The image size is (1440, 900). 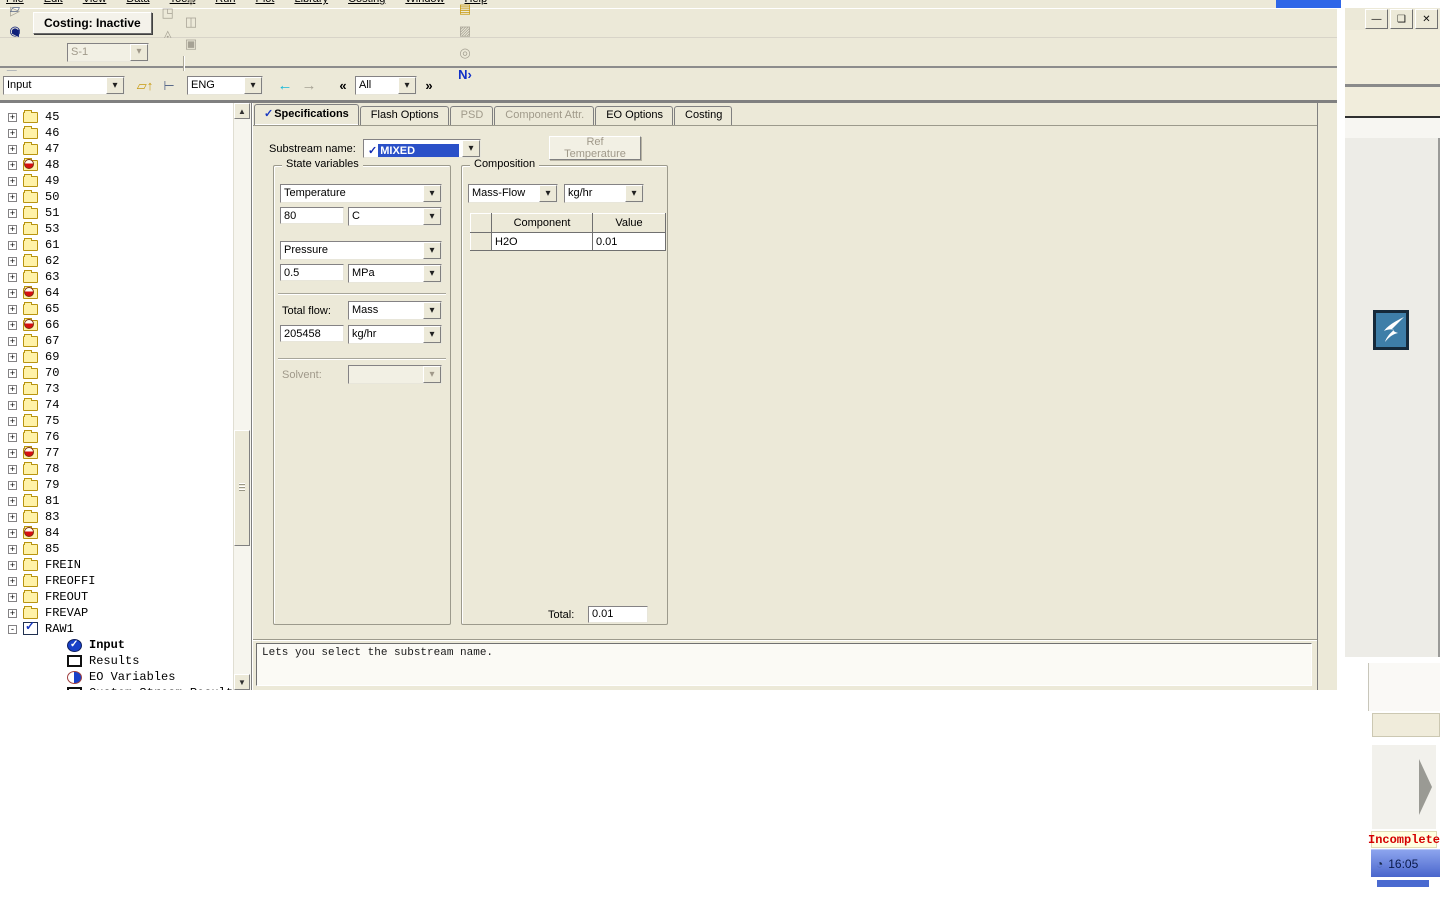 I want to click on zoom-icon: ◉, so click(x=15, y=30).